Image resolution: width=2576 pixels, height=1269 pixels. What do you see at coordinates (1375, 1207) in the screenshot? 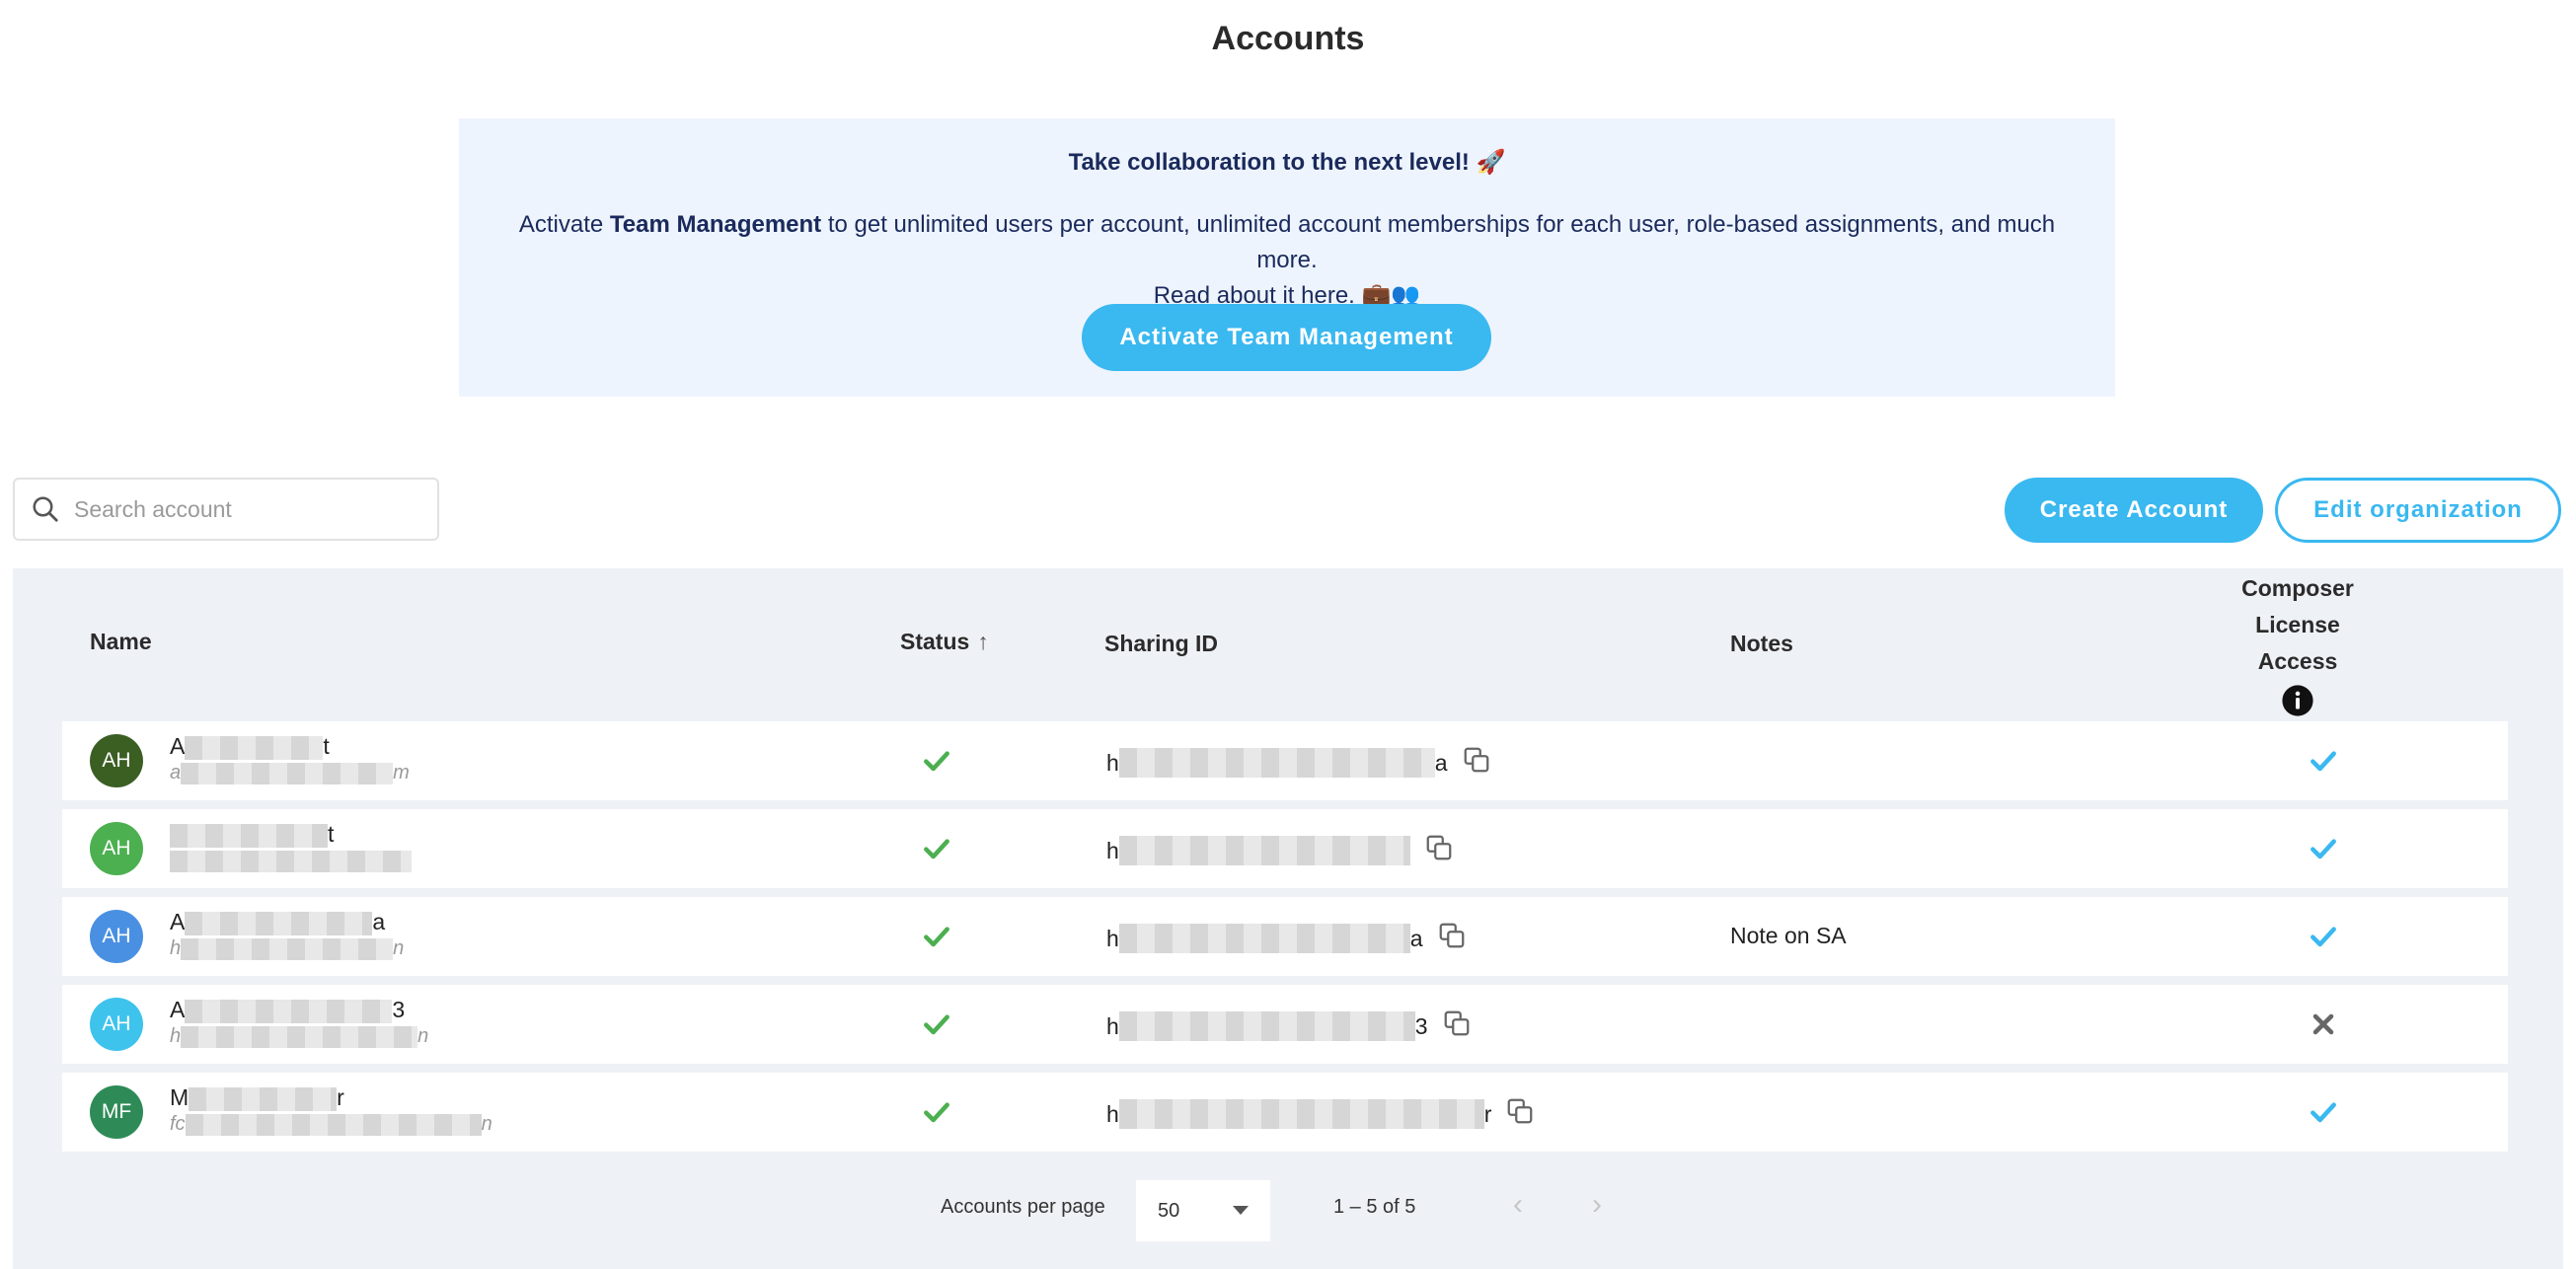
I see `page-range: 1 – 5 of 5` at bounding box center [1375, 1207].